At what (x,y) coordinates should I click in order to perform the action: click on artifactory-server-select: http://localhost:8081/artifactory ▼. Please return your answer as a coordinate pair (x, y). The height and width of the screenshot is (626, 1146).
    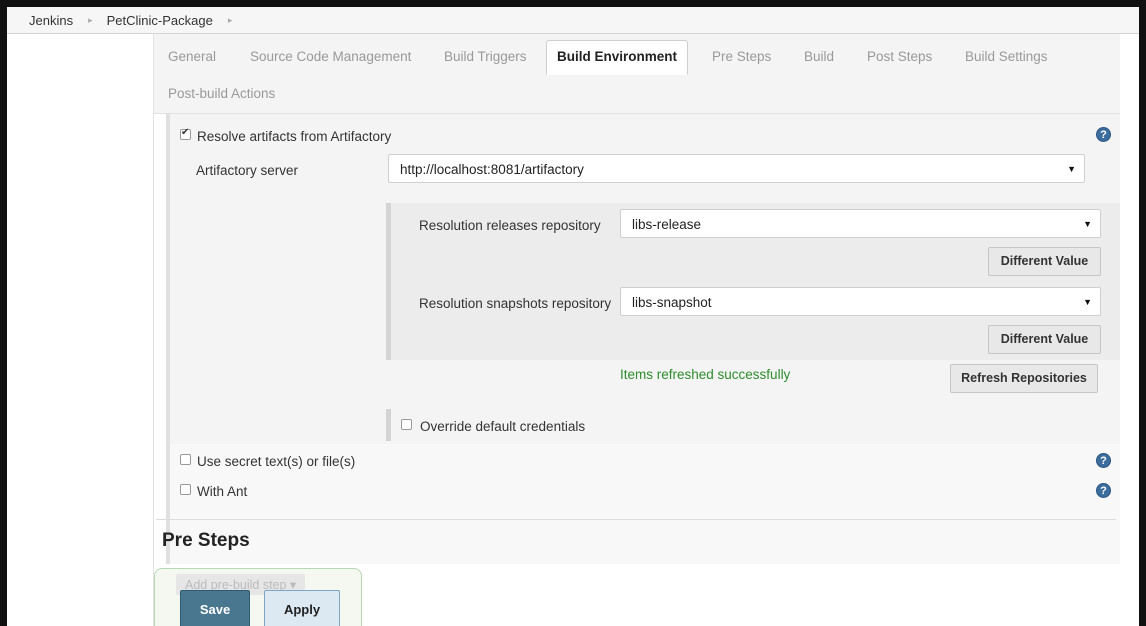
    Looking at the image, I should click on (736, 168).